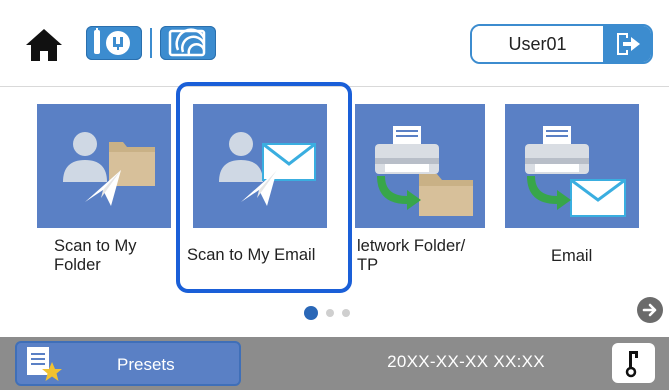 This screenshot has height=390, width=669. I want to click on presets-label: Presets, so click(146, 364).